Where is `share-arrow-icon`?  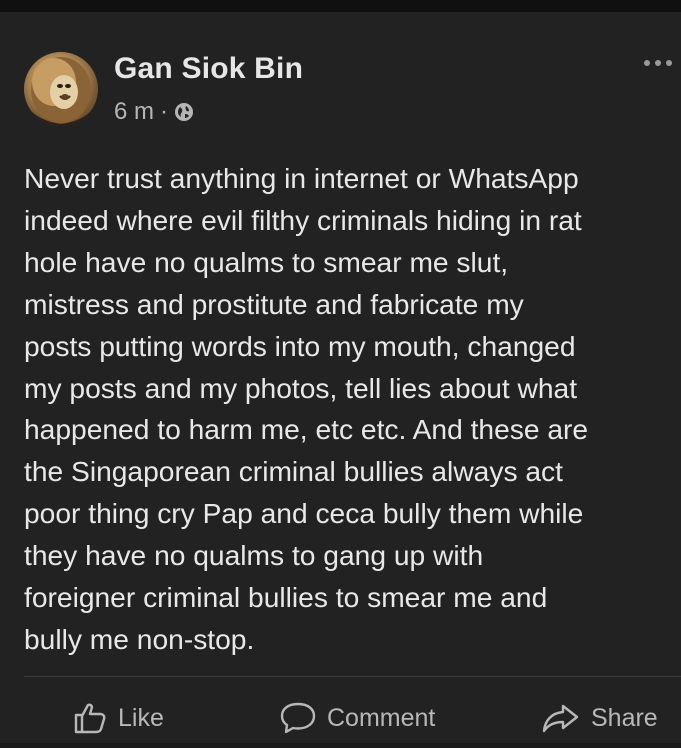 share-arrow-icon is located at coordinates (560, 718).